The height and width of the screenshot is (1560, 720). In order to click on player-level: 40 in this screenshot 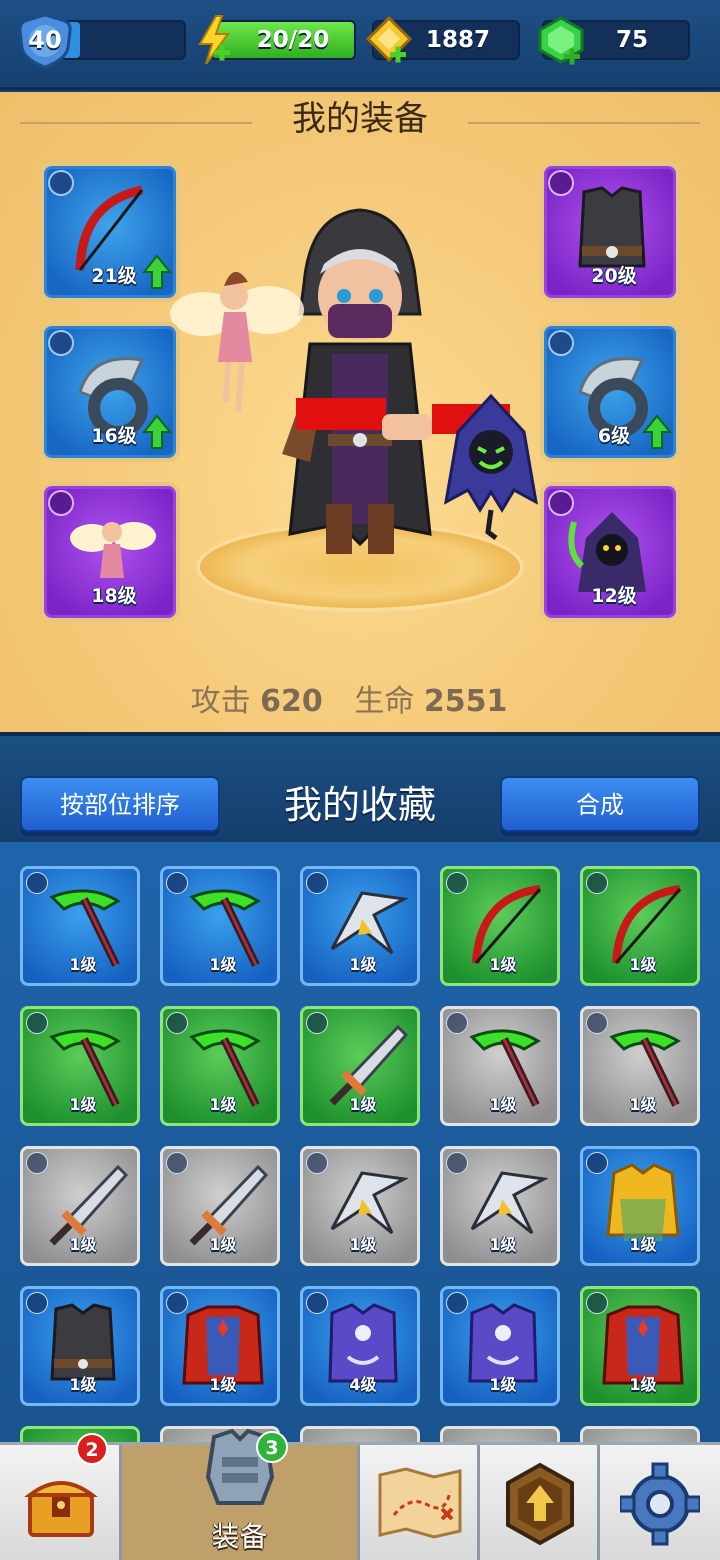, I will do `click(45, 40)`.